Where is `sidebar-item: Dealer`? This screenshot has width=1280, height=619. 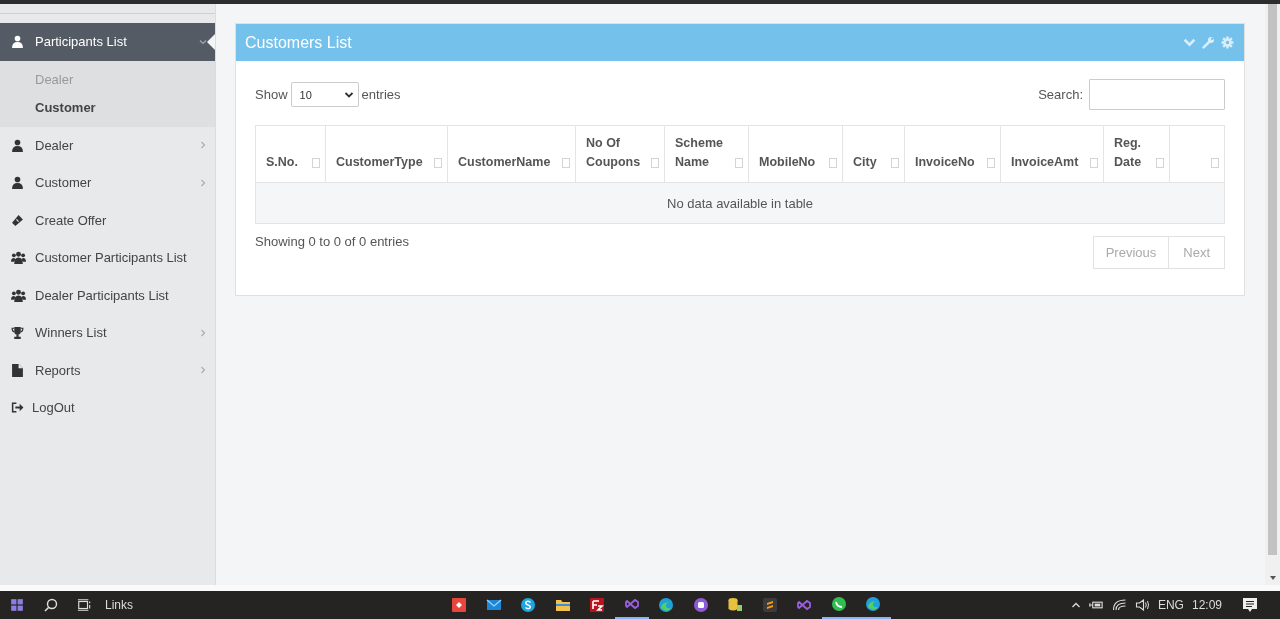 sidebar-item: Dealer is located at coordinates (107, 145).